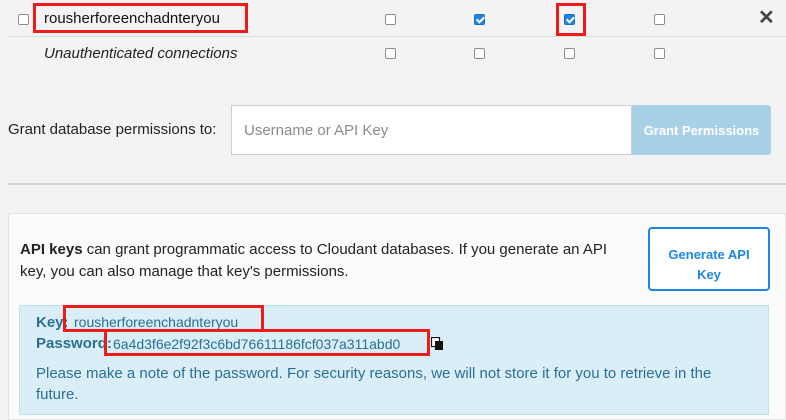 The height and width of the screenshot is (420, 786). Describe the element at coordinates (132, 18) in the screenshot. I see `permission-user-name: rousherforeenchadnteryou` at that location.